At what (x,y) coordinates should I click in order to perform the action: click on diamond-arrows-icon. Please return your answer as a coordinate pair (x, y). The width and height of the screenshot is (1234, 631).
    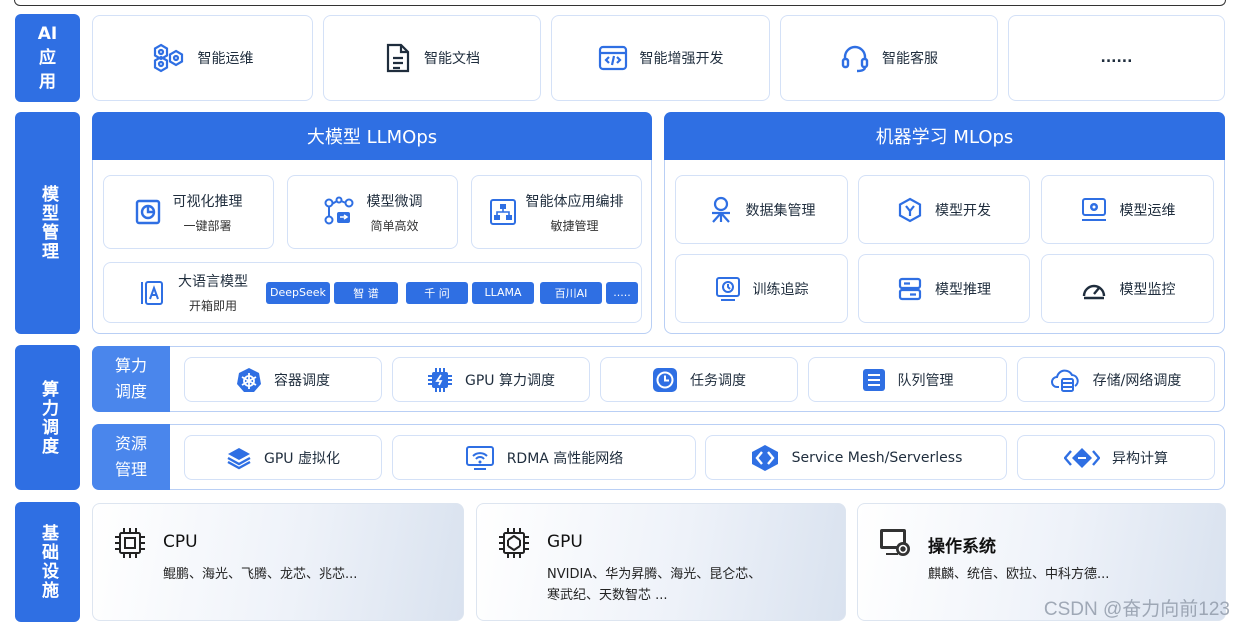
    Looking at the image, I should click on (1082, 458).